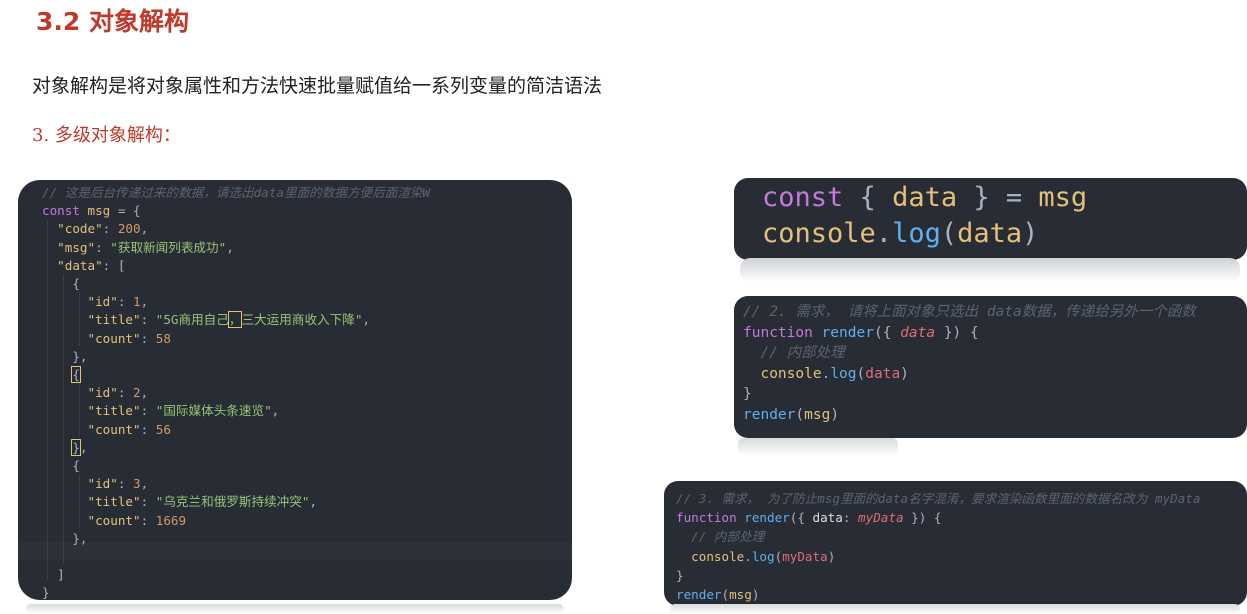 The image size is (1247, 614). What do you see at coordinates (809, 518) in the screenshot?
I see `code-line: function render({ data: myData }) {` at bounding box center [809, 518].